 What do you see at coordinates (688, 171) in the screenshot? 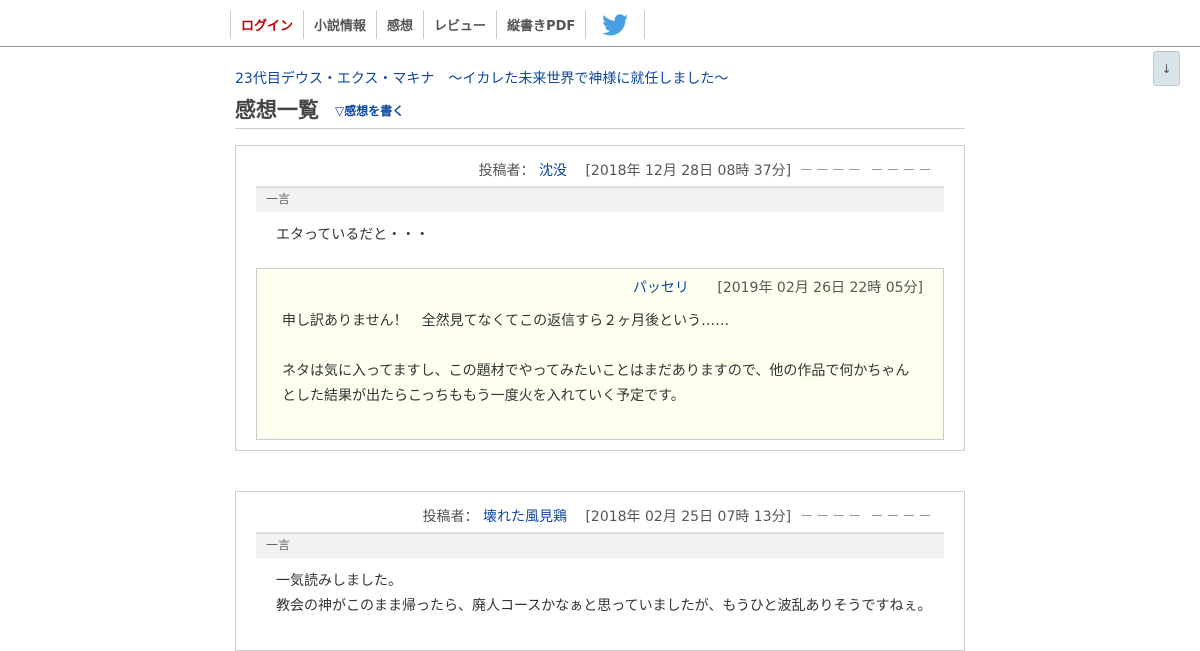
I see `comment-date: [2018年 12月 28日 08時 37分]` at bounding box center [688, 171].